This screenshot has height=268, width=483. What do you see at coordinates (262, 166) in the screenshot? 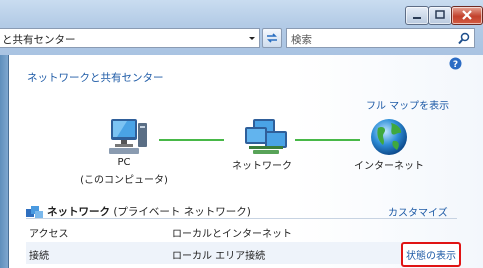
I see `network-label: ネットワーク` at bounding box center [262, 166].